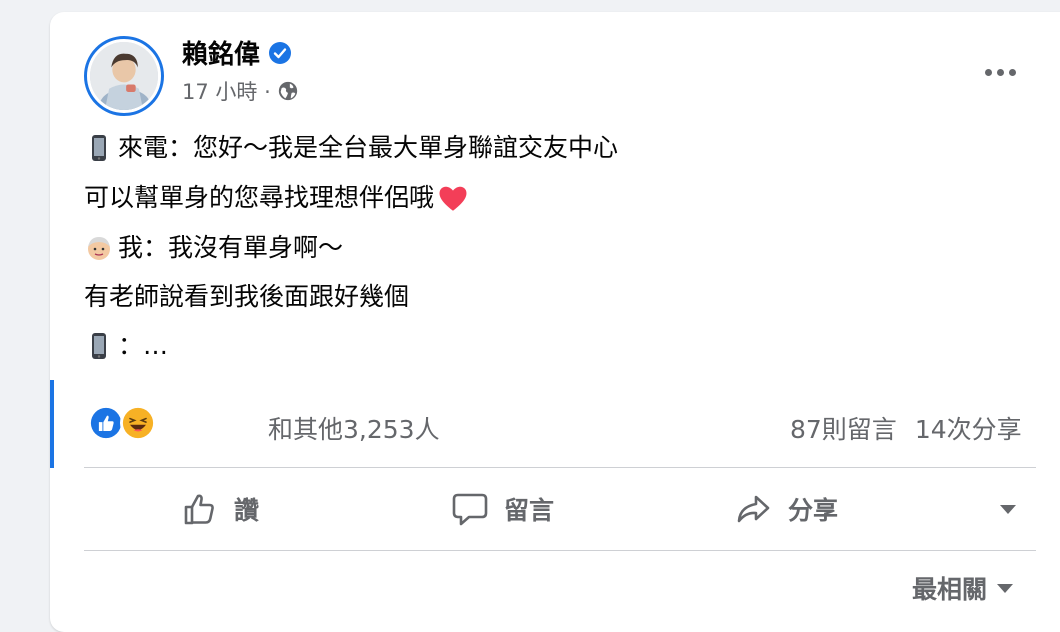  I want to click on red-heart-icon, so click(453, 198).